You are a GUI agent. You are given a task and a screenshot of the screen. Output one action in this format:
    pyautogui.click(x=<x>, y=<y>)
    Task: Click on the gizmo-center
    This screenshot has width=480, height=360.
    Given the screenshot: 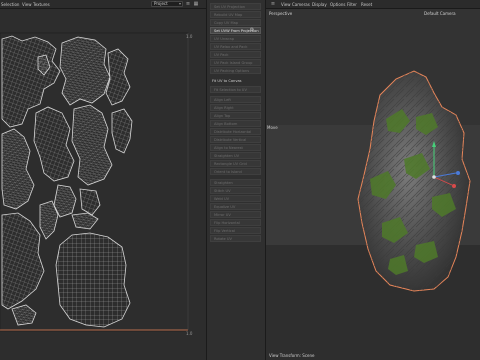 What is the action you would take?
    pyautogui.click(x=434, y=177)
    